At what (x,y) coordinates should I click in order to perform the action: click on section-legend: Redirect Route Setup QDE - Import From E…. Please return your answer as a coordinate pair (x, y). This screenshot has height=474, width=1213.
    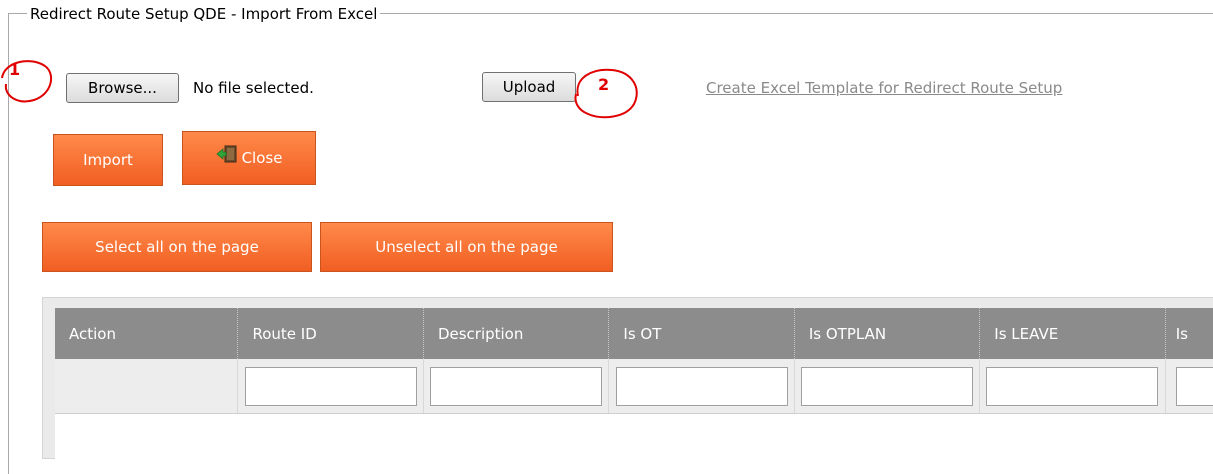
    Looking at the image, I should click on (204, 14).